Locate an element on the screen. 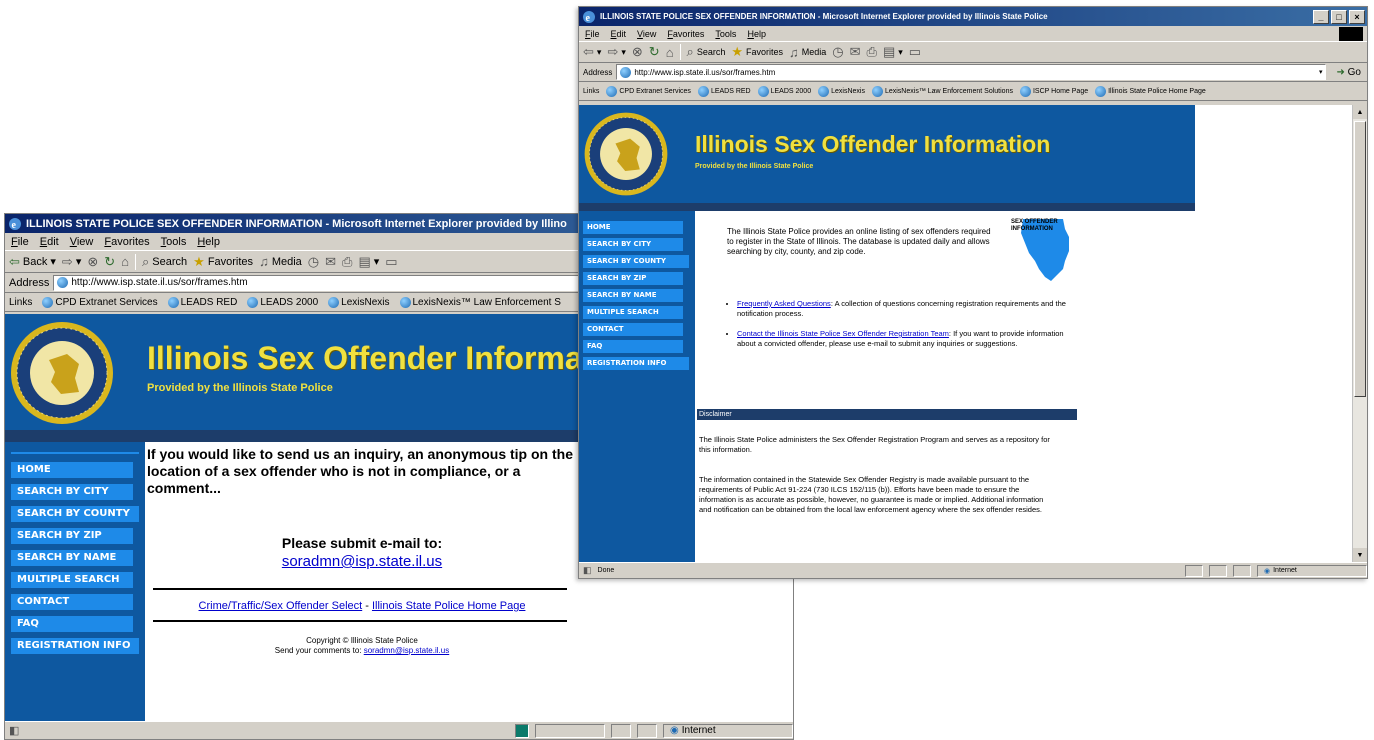  close-button: × is located at coordinates (1357, 16).